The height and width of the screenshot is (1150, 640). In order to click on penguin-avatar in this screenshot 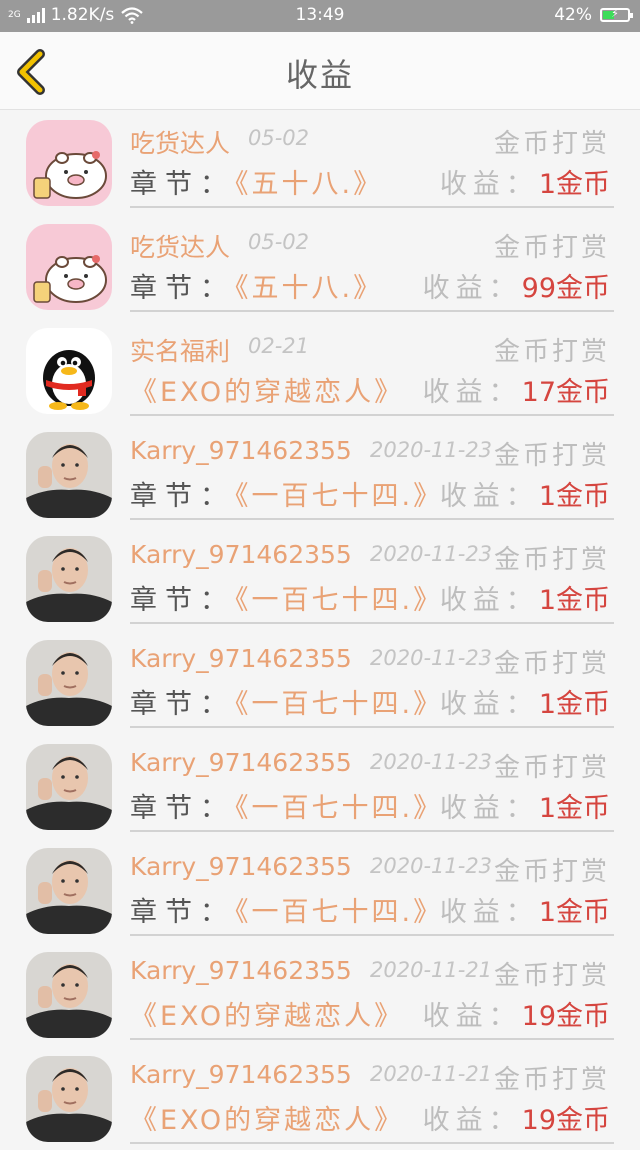, I will do `click(69, 371)`.